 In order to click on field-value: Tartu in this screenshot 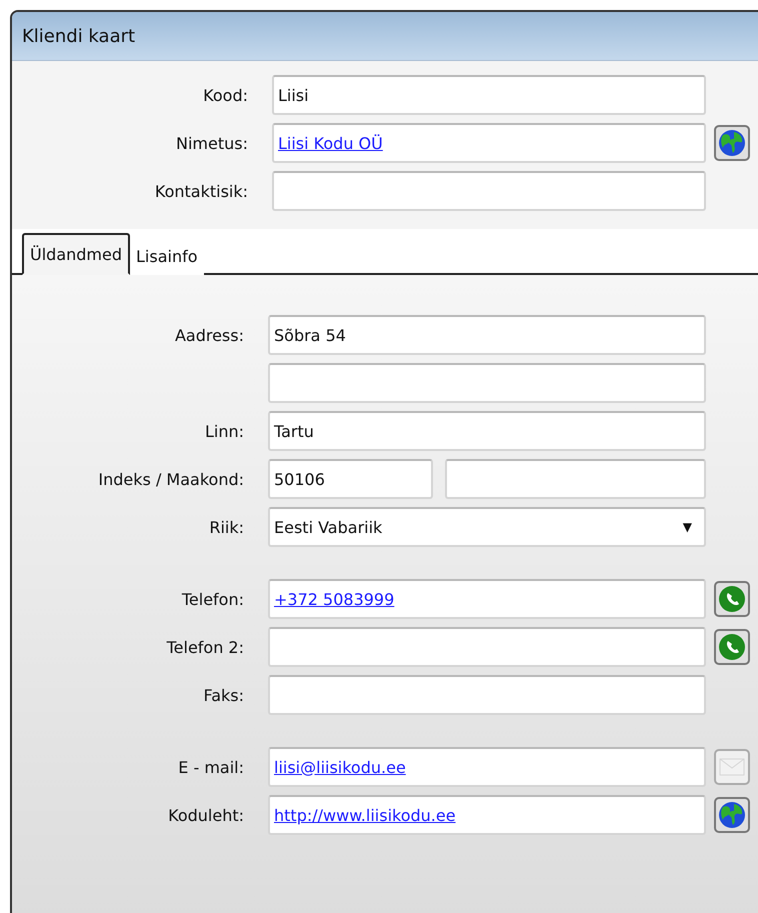, I will do `click(294, 431)`.